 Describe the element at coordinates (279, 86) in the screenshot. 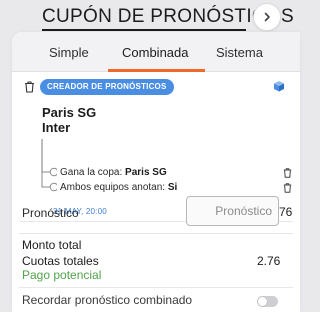

I see `bet-builder-cube-icon` at that location.